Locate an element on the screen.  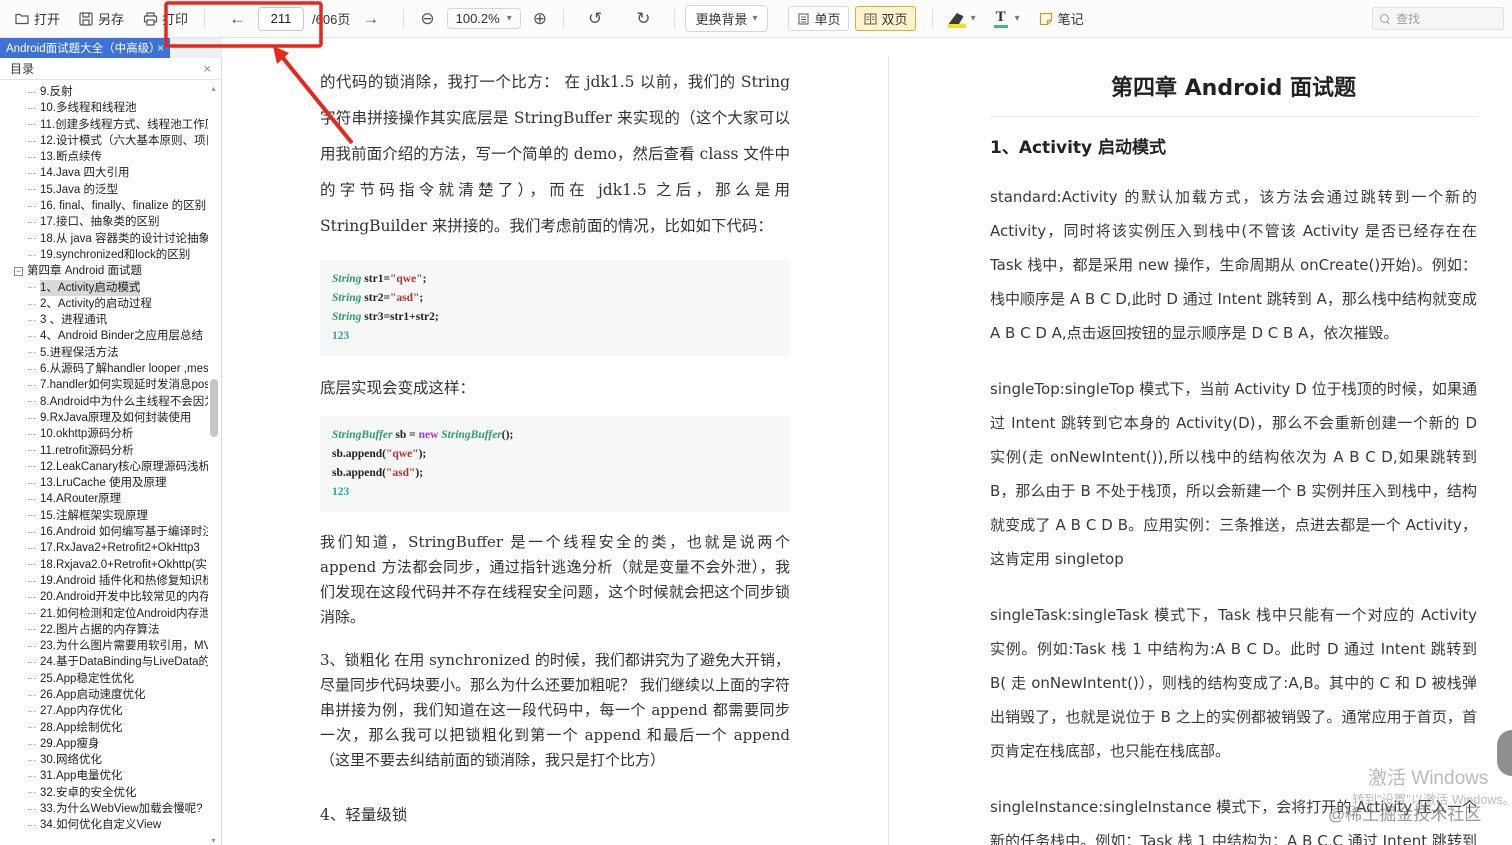
toolbar-divider is located at coordinates (932, 18).